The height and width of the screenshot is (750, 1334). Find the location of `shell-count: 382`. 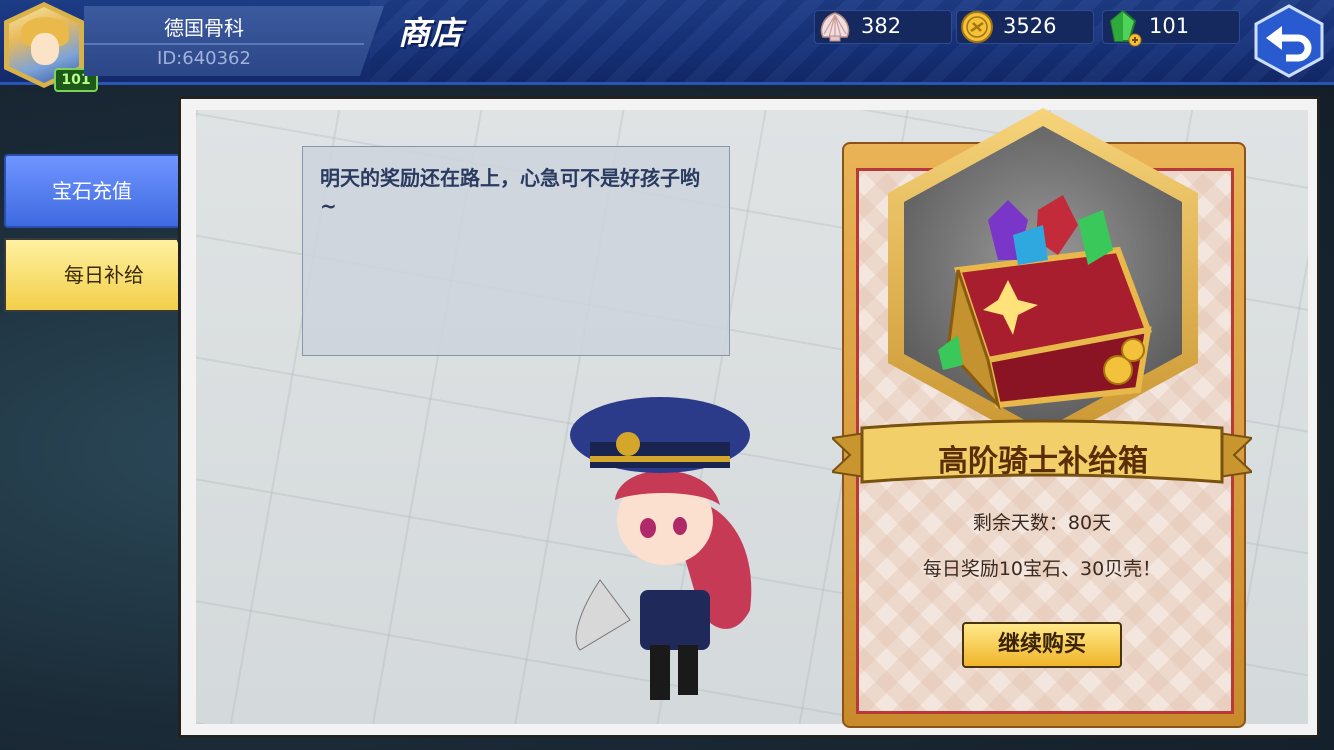

shell-count: 382 is located at coordinates (881, 26).